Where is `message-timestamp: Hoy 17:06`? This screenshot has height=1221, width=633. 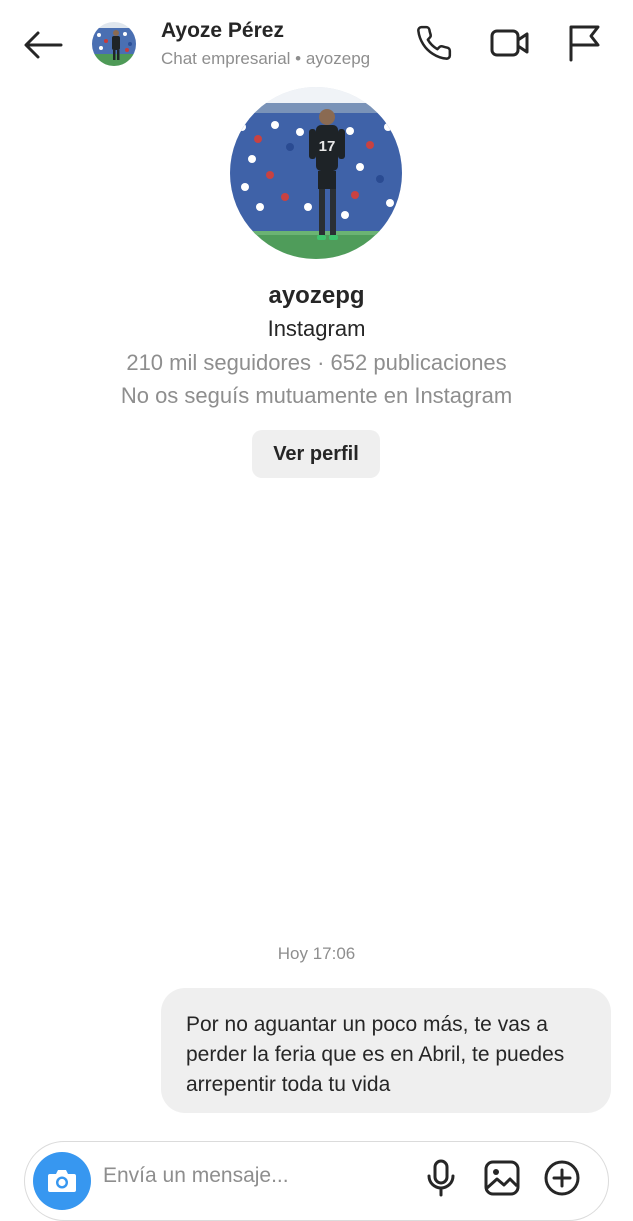 message-timestamp: Hoy 17:06 is located at coordinates (316, 953).